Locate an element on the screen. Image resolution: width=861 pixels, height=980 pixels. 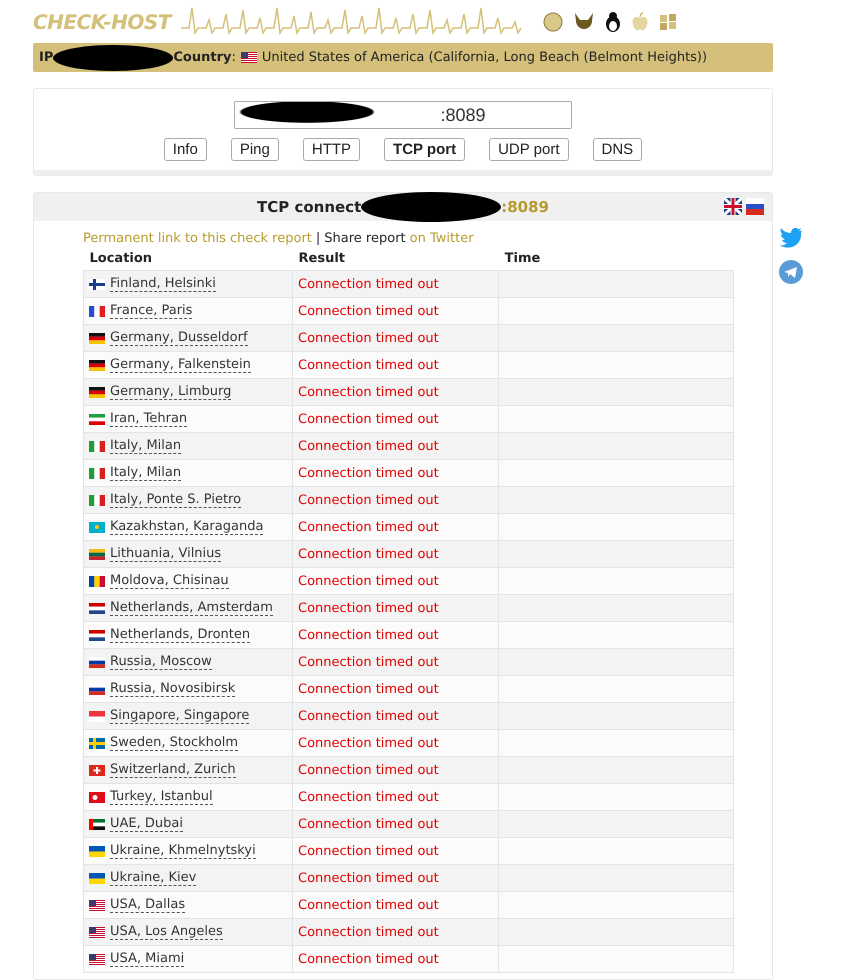
port-text: :8089 is located at coordinates (525, 207).